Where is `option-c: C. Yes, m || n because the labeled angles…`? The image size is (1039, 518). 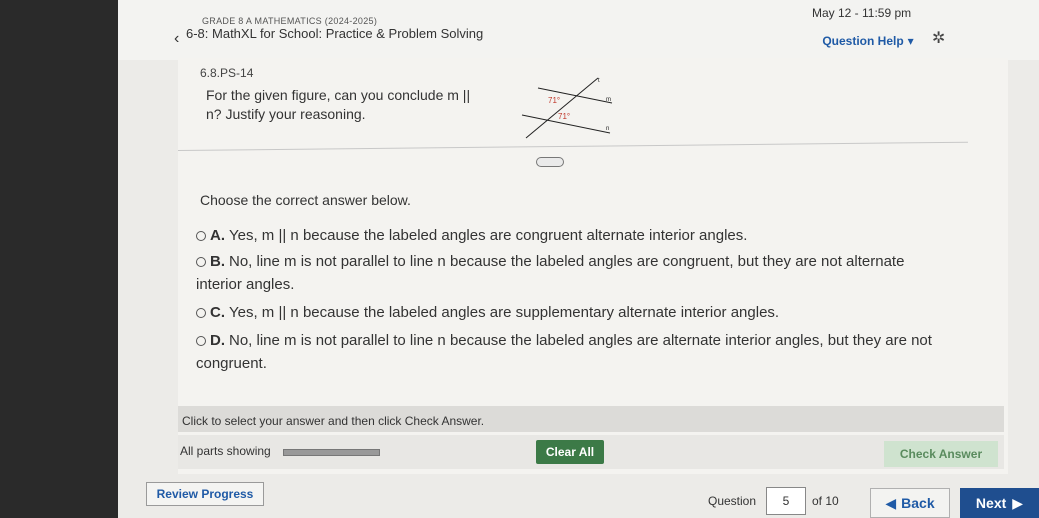 option-c: C. Yes, m || n because the labeled angles… is located at coordinates (546, 312).